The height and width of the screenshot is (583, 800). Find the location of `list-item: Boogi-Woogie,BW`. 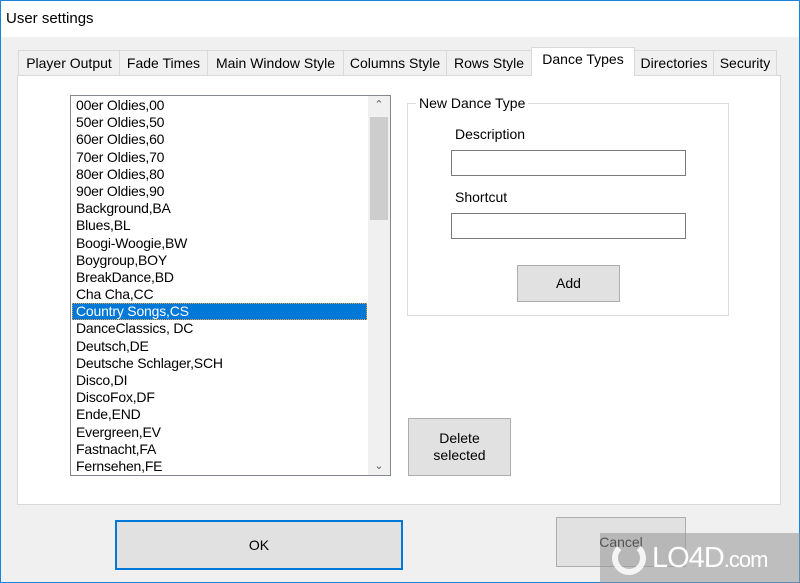

list-item: Boogi-Woogie,BW is located at coordinates (219, 243).